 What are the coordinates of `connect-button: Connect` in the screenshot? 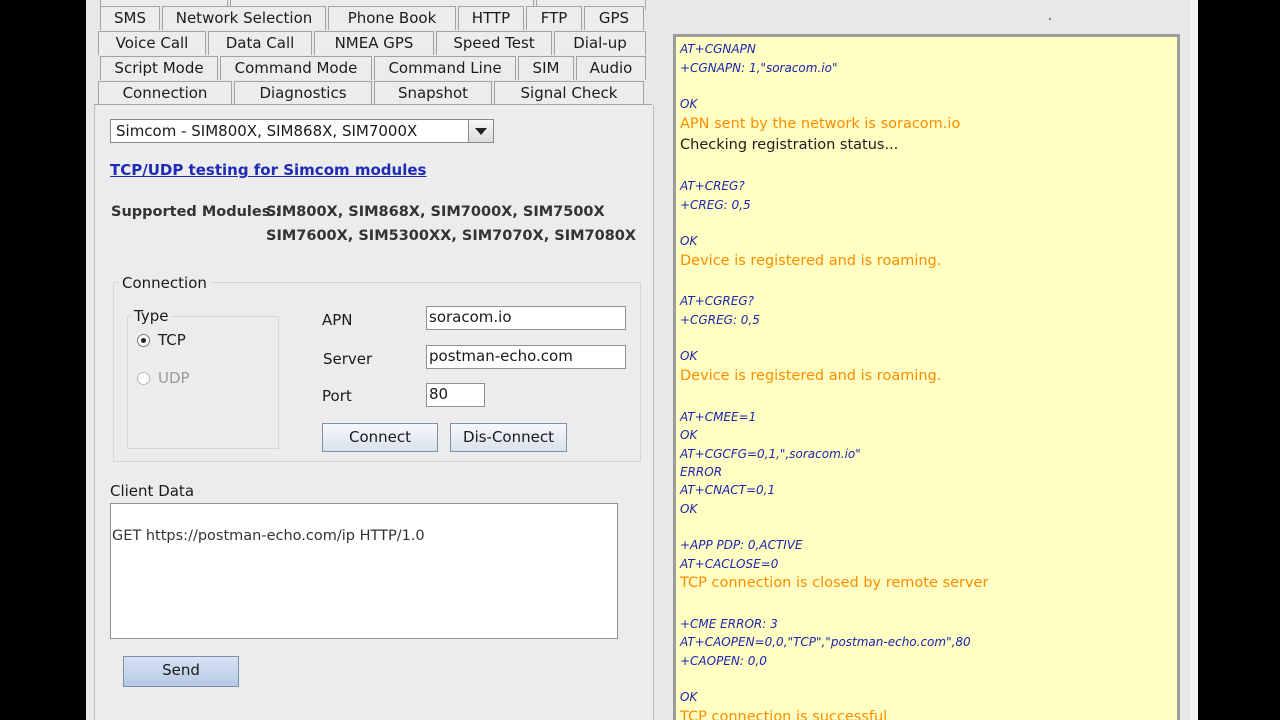 It's located at (380, 437).